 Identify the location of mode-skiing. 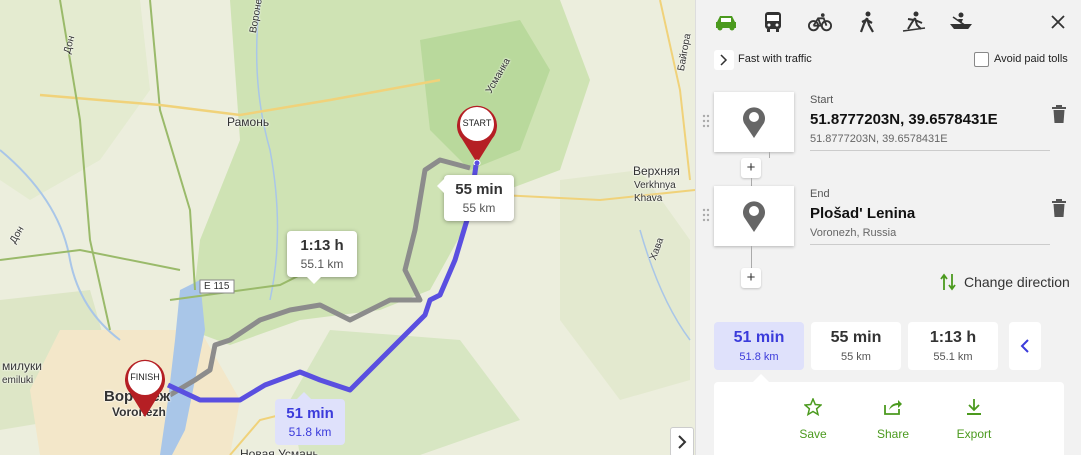
(914, 22).